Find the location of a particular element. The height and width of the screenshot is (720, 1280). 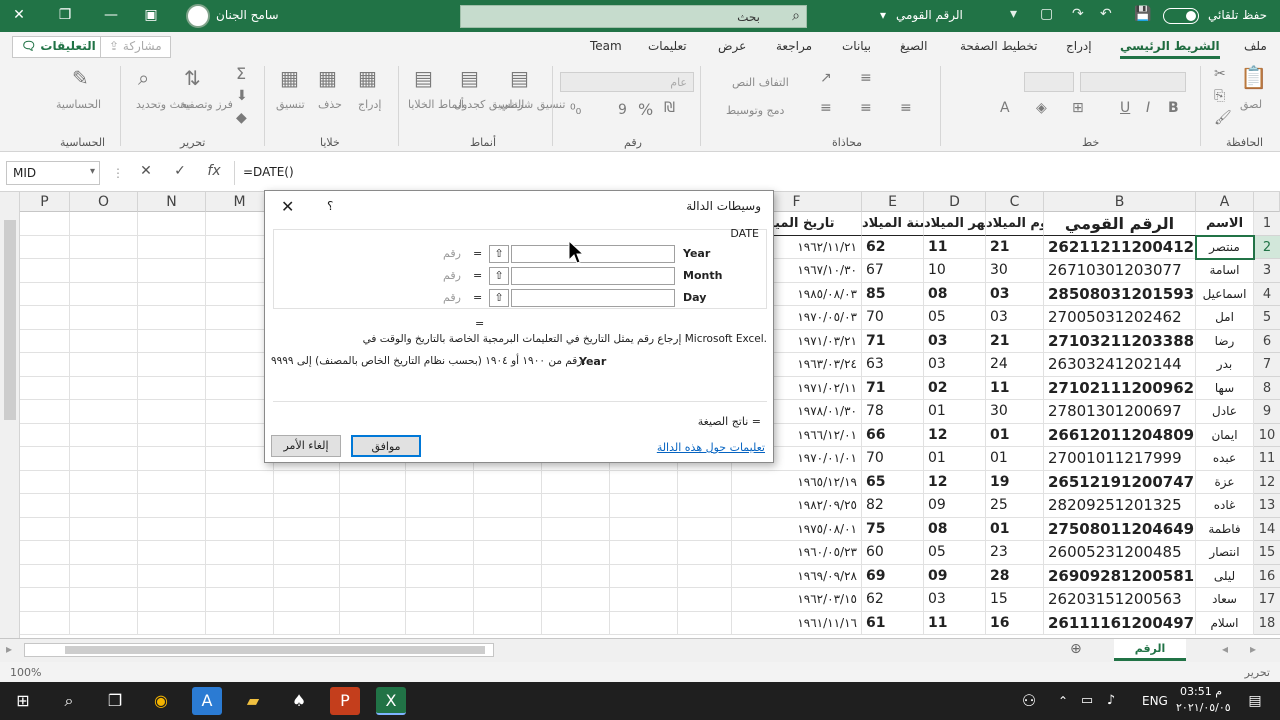

decrease-decimal-icon: ⁰₀ is located at coordinates (575, 110).